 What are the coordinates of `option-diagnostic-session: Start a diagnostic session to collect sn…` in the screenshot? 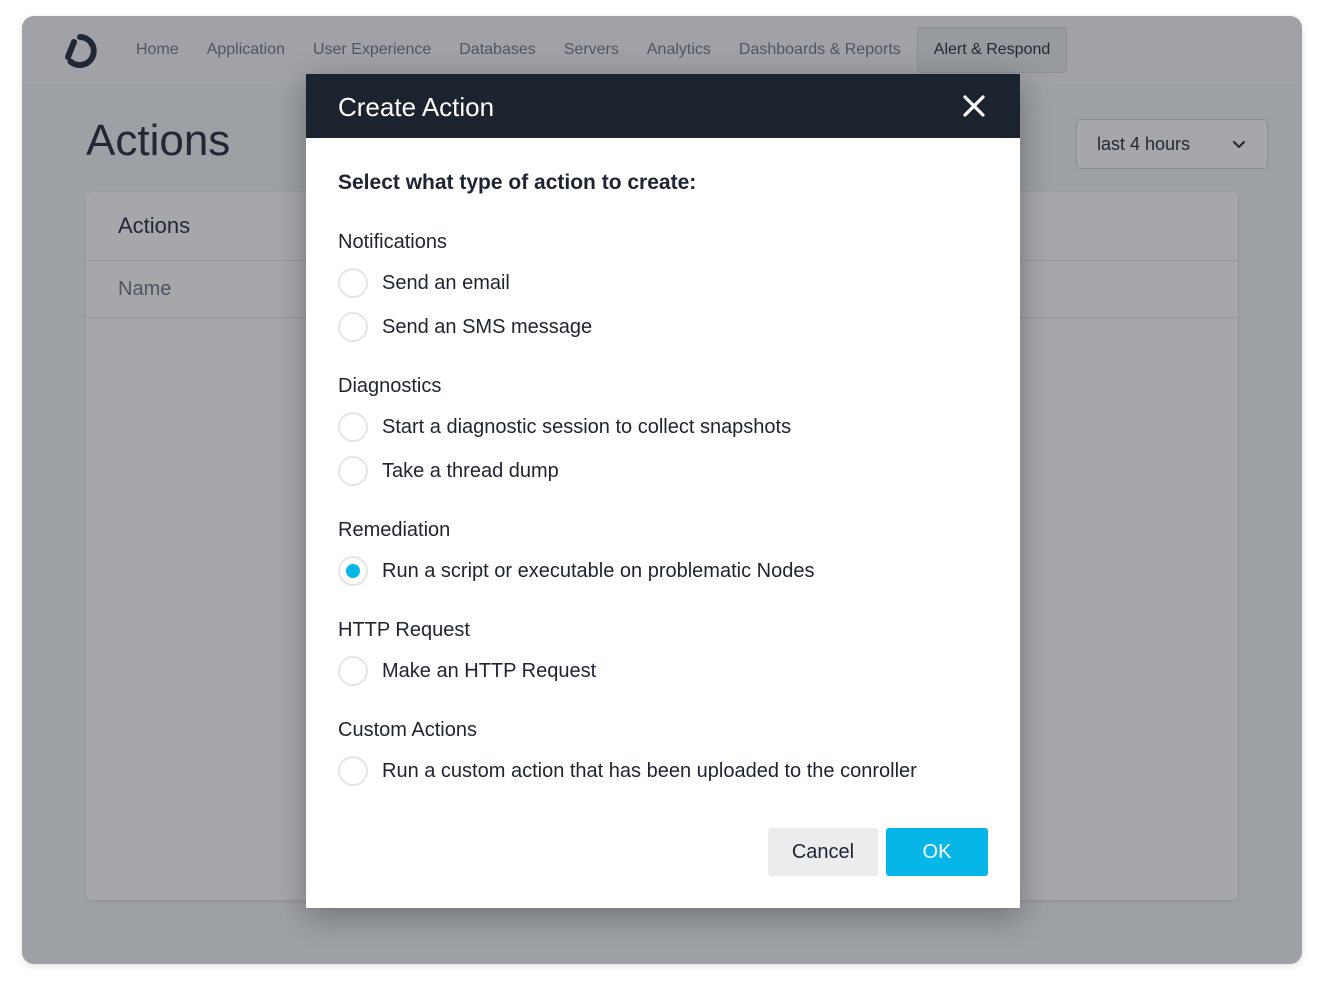 It's located at (663, 427).